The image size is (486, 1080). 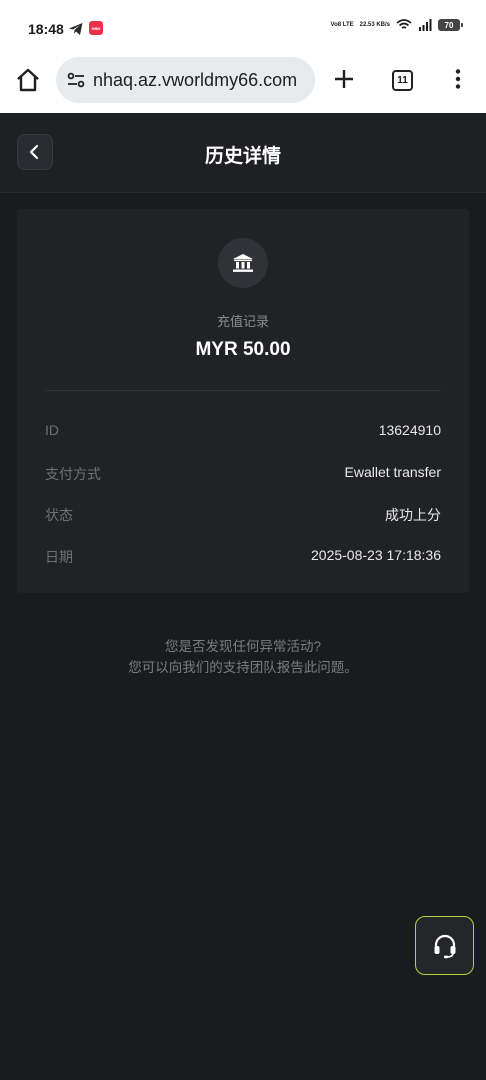 What do you see at coordinates (458, 79) in the screenshot?
I see `menu-icon` at bounding box center [458, 79].